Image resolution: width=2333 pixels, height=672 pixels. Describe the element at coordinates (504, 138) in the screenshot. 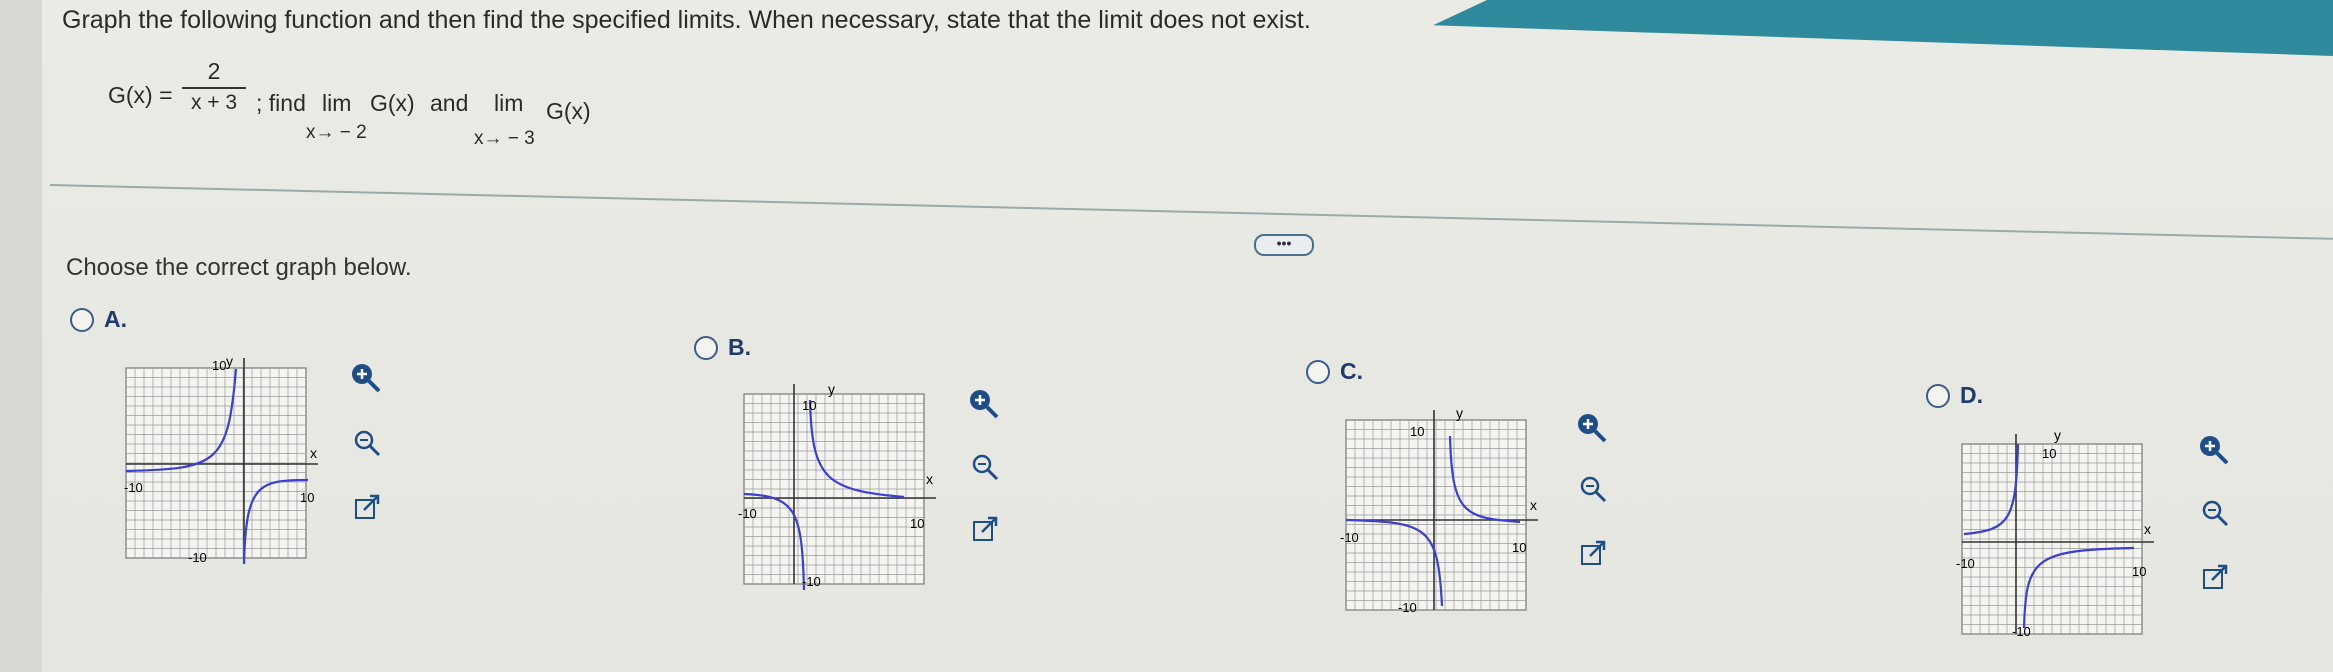

I see `limit2-sub: x→ − 3` at that location.